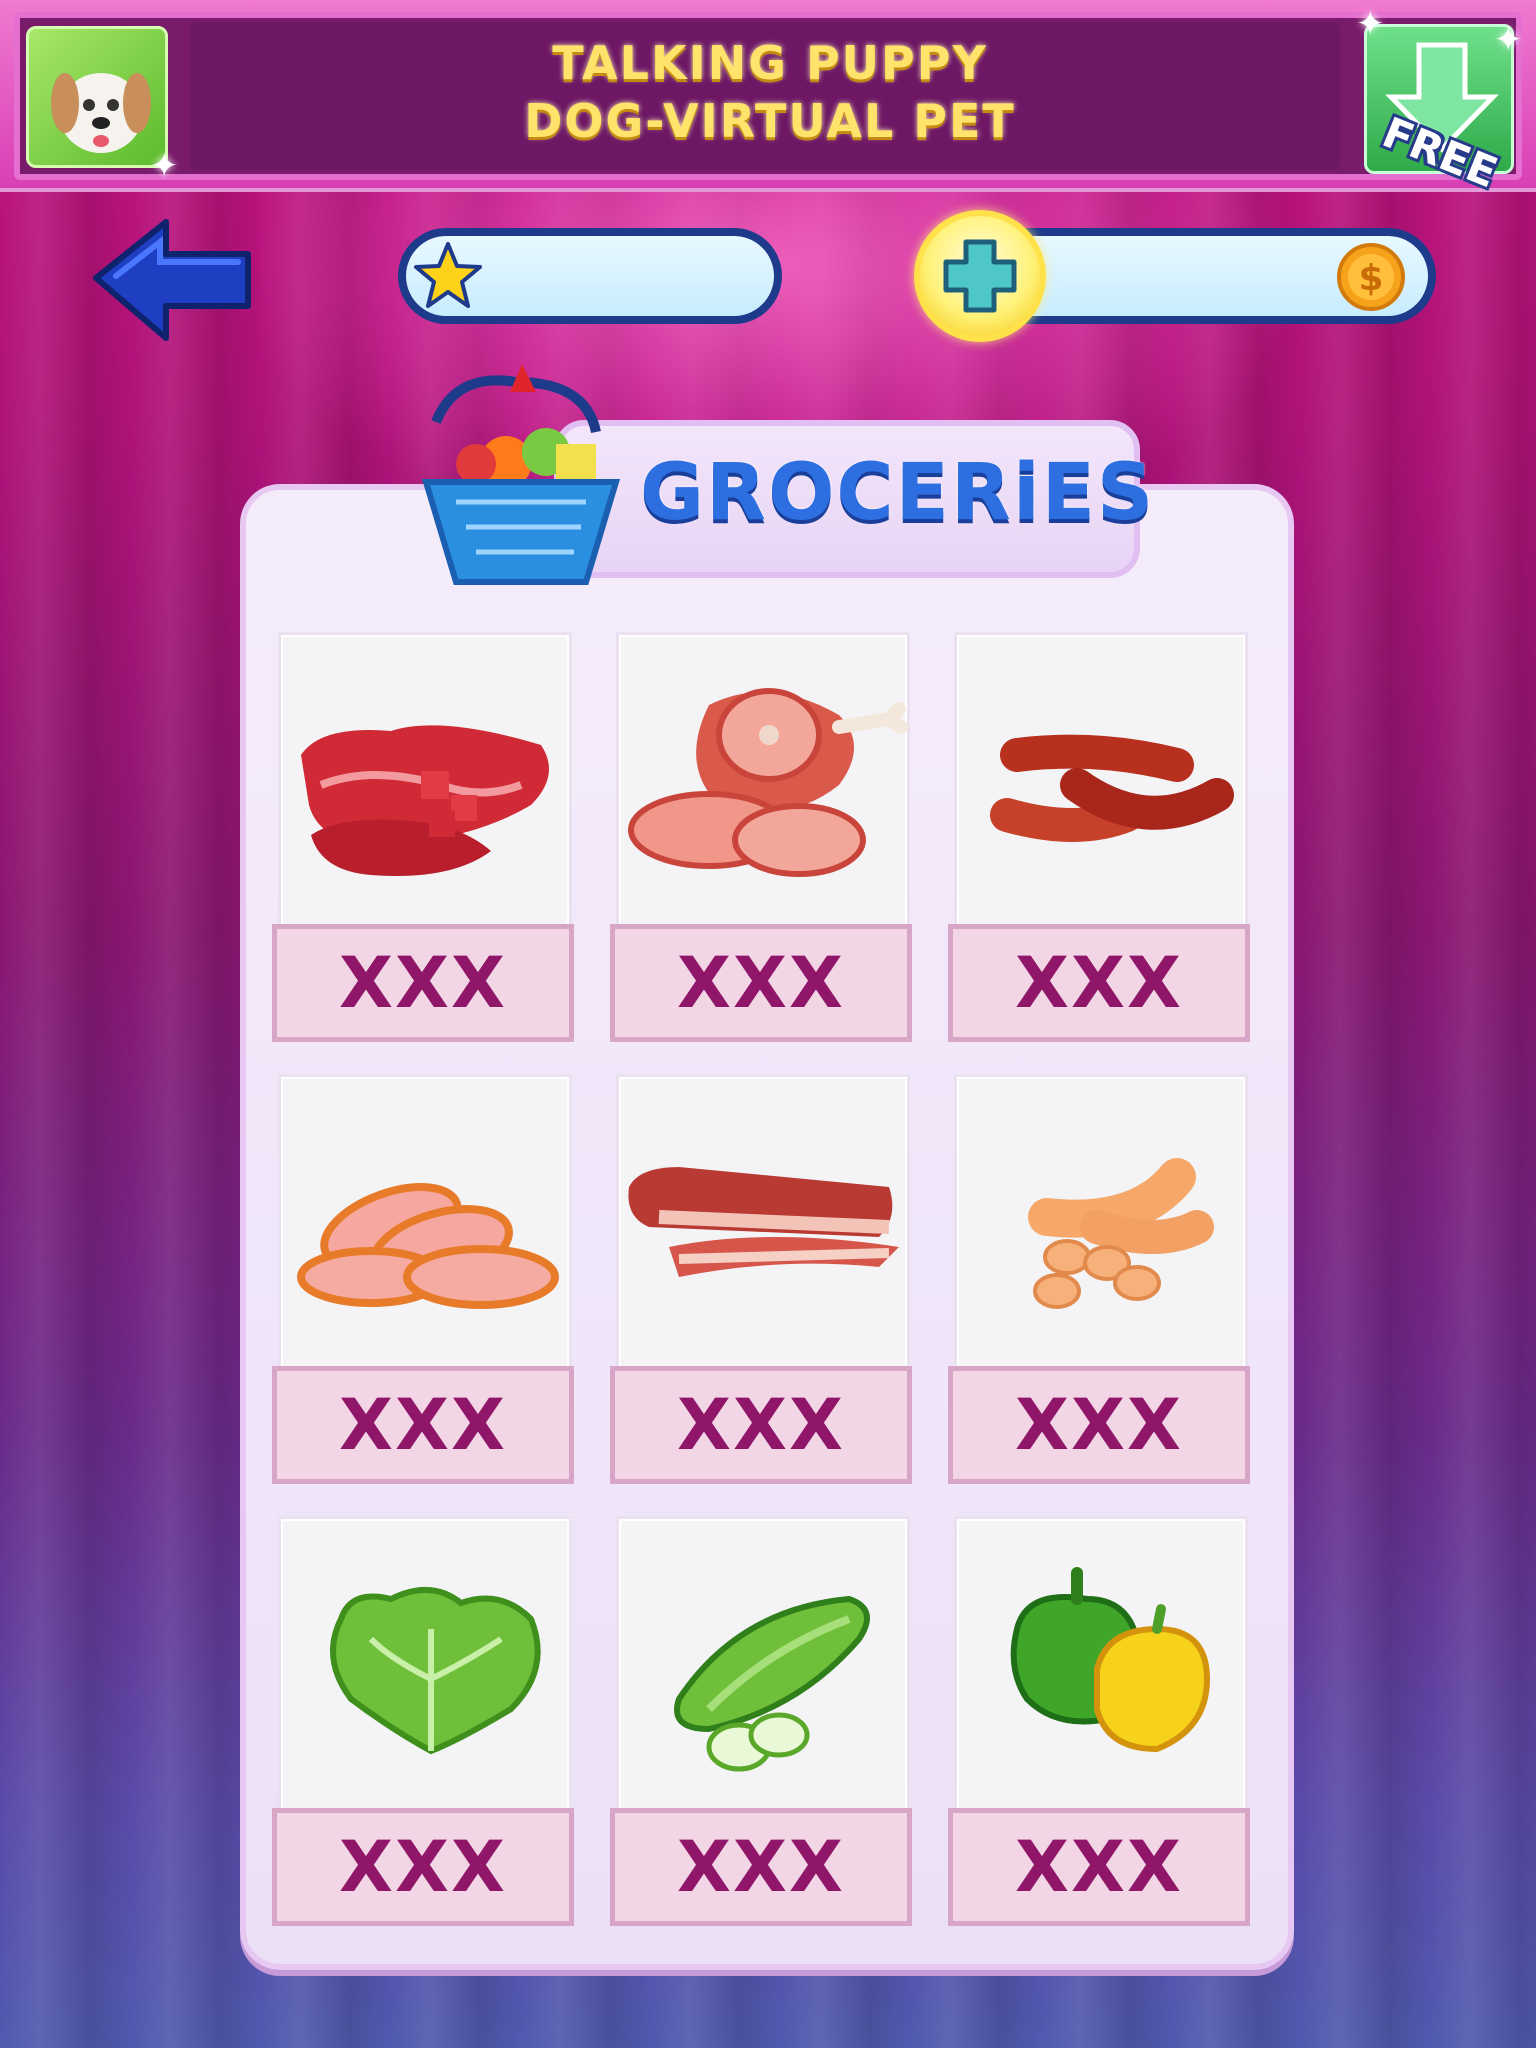 This screenshot has width=1536, height=2048. Describe the element at coordinates (1101, 1665) in the screenshot. I see `bell-peppers-icon` at that location.